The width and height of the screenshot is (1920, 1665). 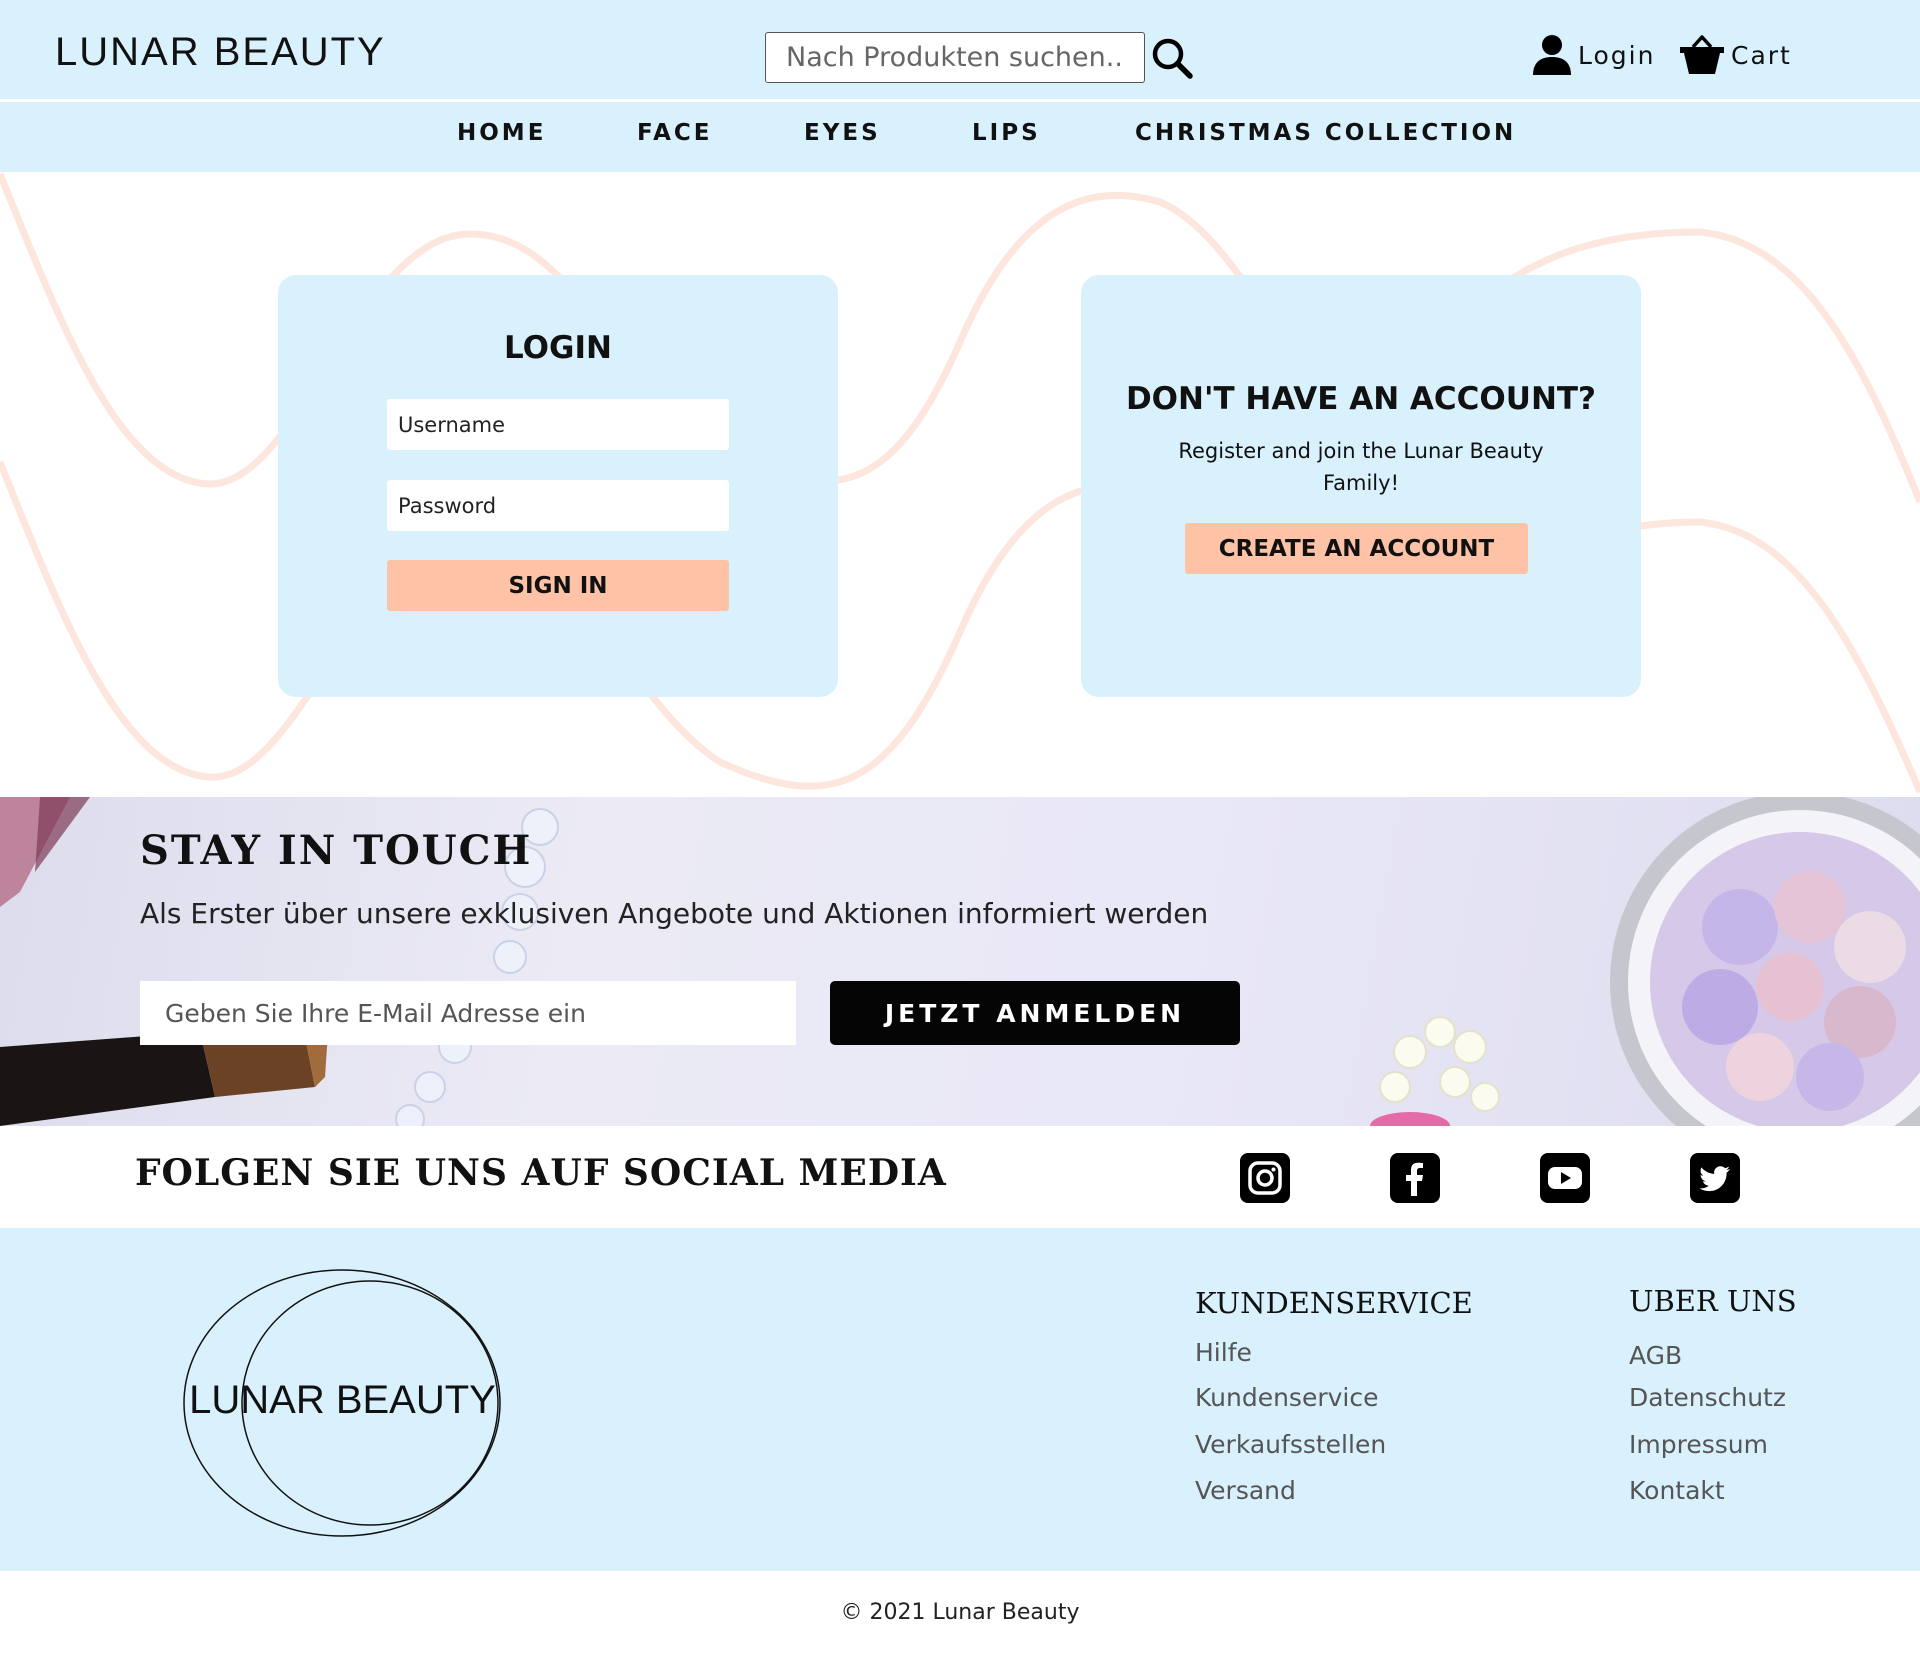 I want to click on twitter-glyph, so click(x=1714, y=1179).